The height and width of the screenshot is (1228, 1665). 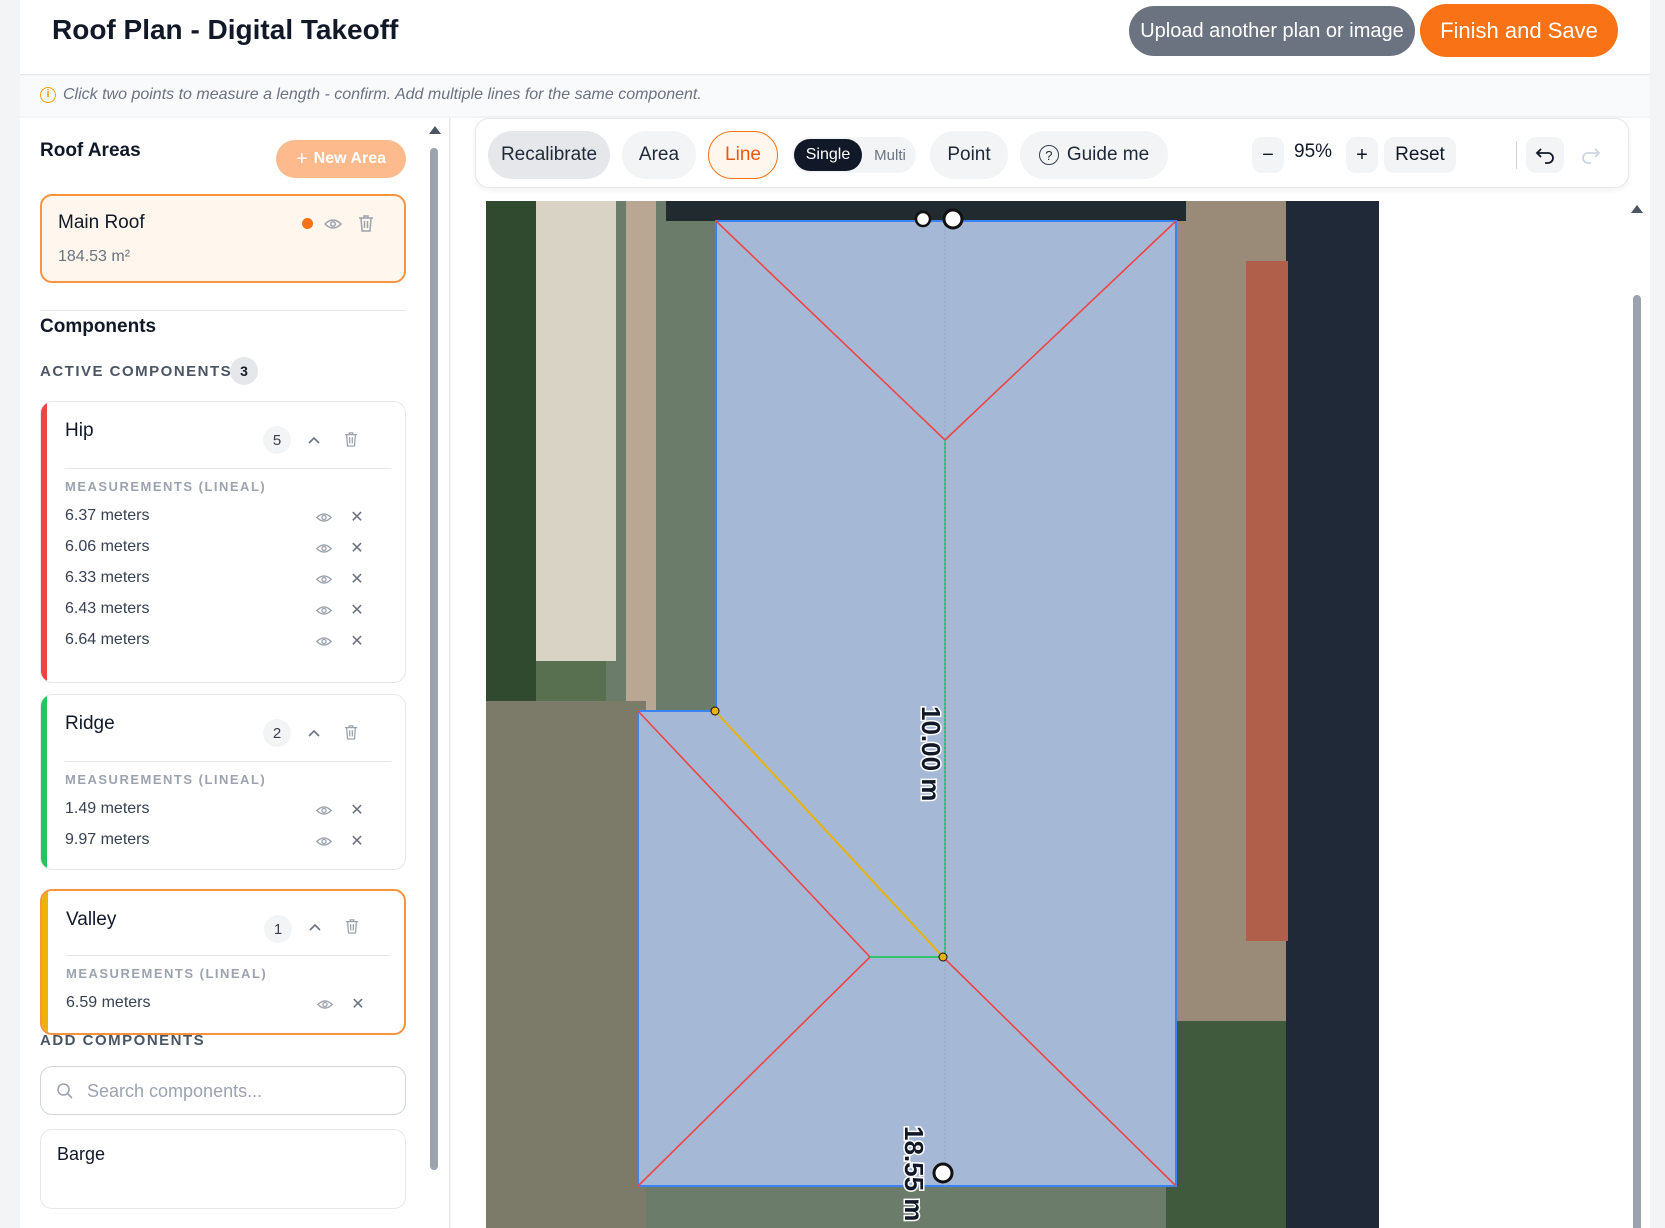 What do you see at coordinates (167, 973) in the screenshot?
I see `measurements-label: MEASUREMENTS (LINEAL)` at bounding box center [167, 973].